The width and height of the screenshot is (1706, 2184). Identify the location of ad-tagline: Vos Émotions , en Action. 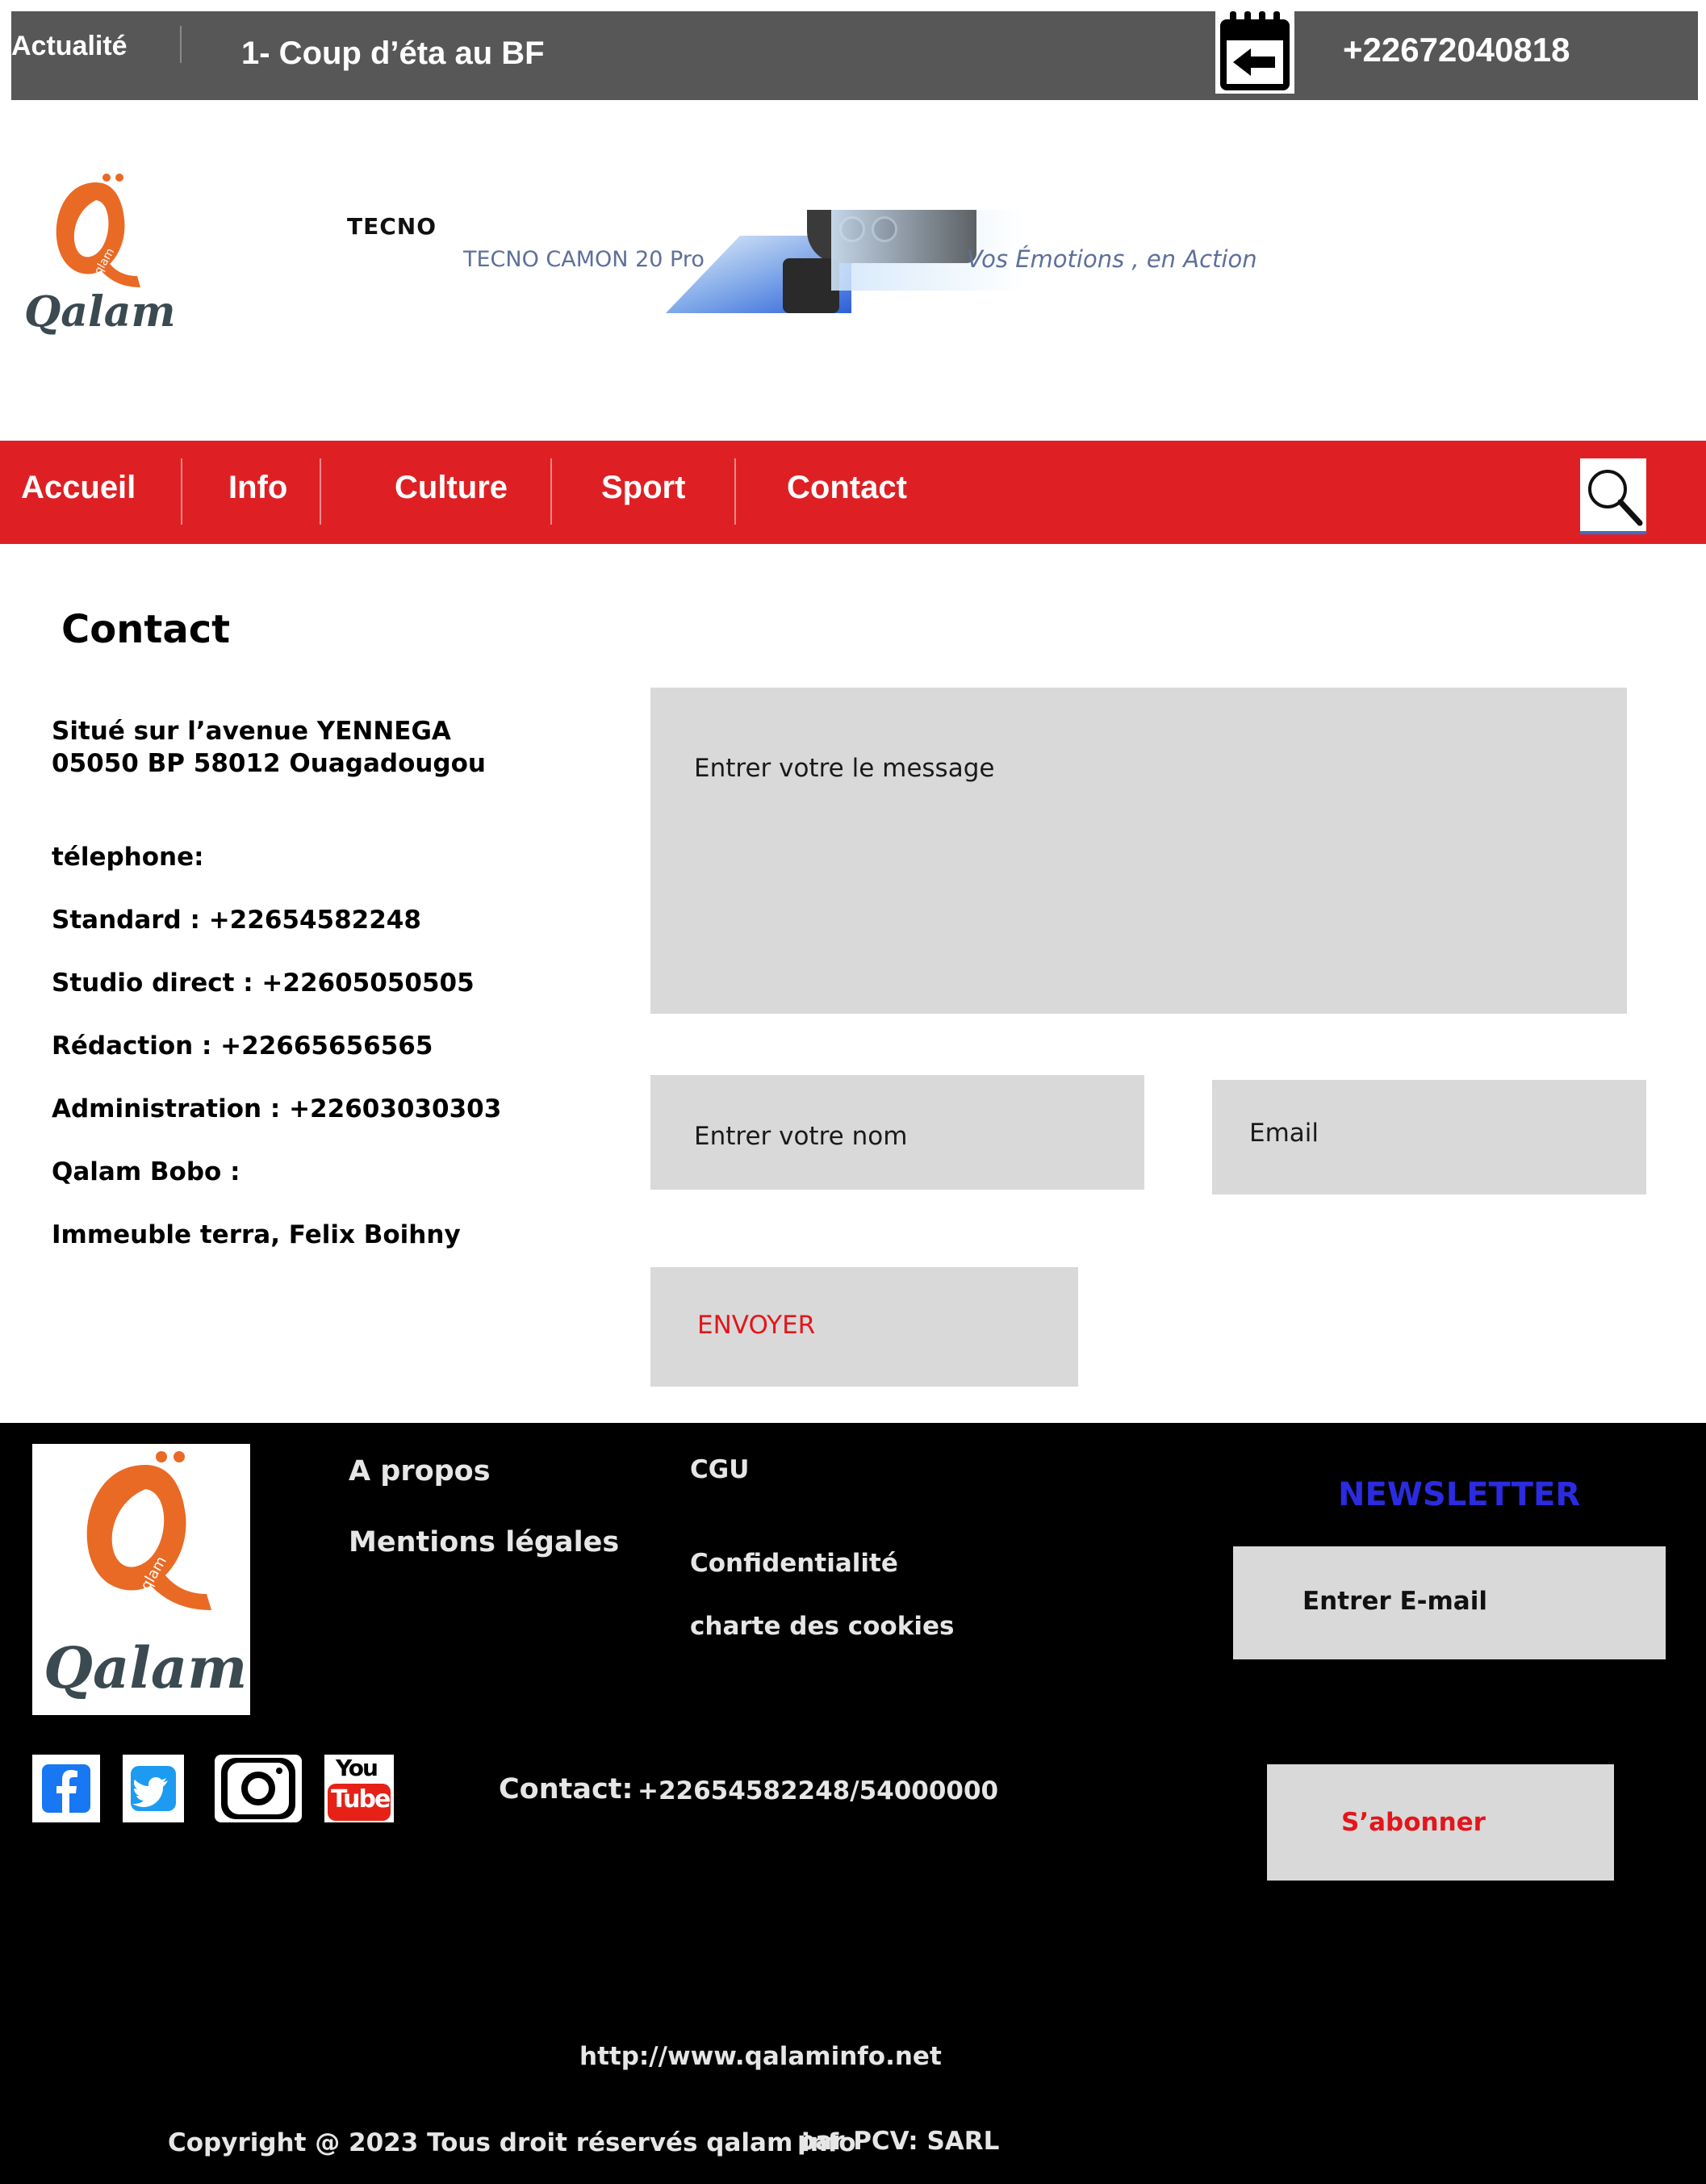
(1112, 259).